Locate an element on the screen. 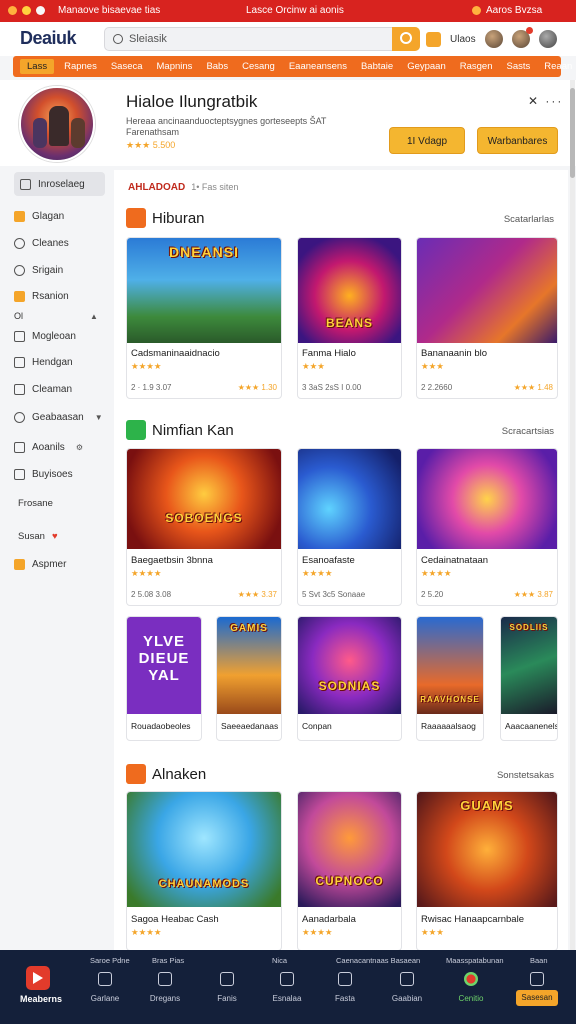 Image resolution: width=576 pixels, height=1024 pixels. game-thumbnail: RAAVHONSE is located at coordinates (450, 665).